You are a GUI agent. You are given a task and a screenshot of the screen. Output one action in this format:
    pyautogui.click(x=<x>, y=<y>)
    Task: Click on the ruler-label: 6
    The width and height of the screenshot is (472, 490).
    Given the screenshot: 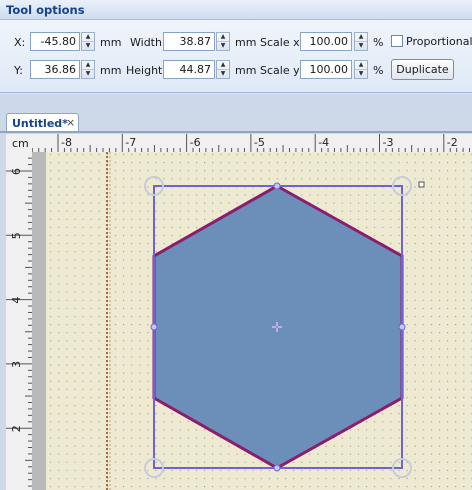 What is the action you would take?
    pyautogui.click(x=16, y=171)
    